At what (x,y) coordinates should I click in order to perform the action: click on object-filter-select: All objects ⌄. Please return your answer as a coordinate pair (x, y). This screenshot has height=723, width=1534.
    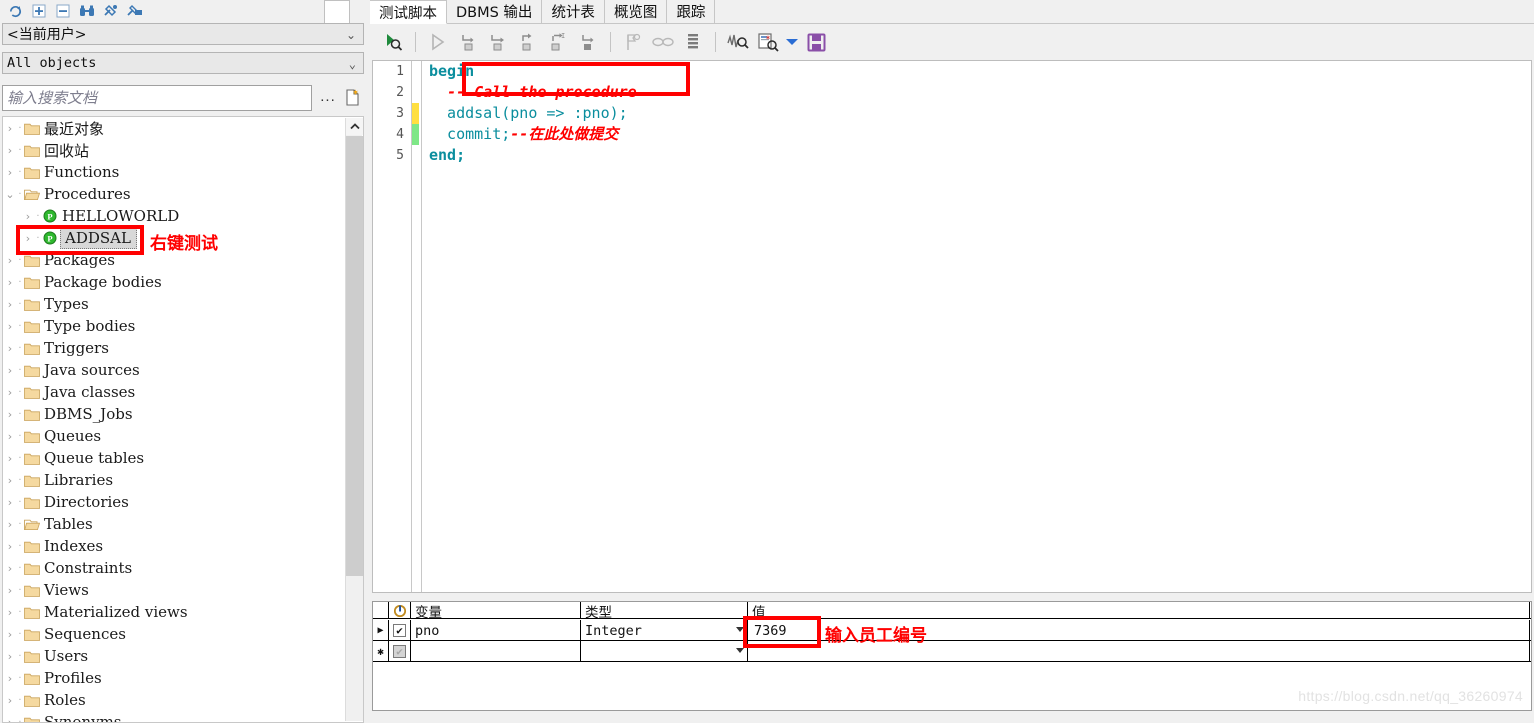
    Looking at the image, I should click on (183, 63).